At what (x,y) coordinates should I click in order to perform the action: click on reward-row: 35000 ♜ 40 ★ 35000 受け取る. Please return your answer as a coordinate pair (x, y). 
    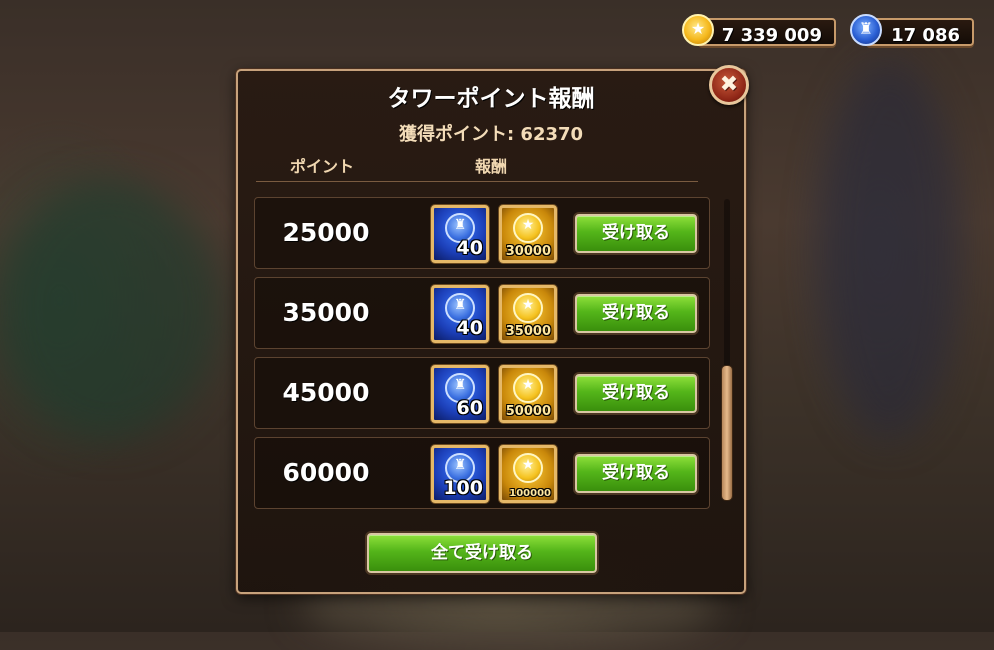
    Looking at the image, I should click on (482, 313).